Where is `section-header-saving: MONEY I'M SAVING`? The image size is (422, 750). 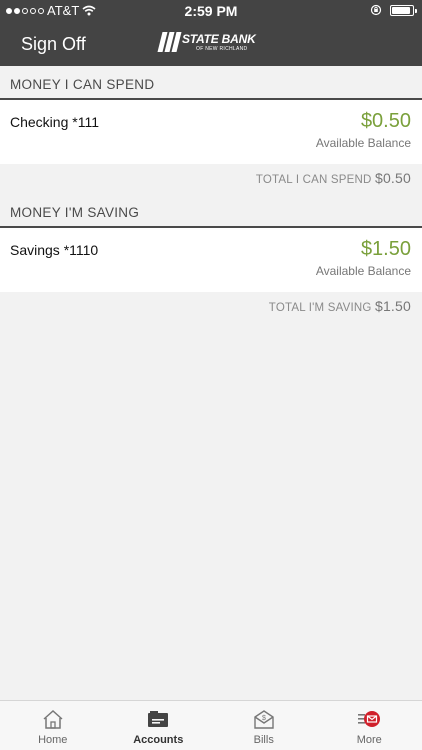
section-header-saving: MONEY I'M SAVING is located at coordinates (211, 211).